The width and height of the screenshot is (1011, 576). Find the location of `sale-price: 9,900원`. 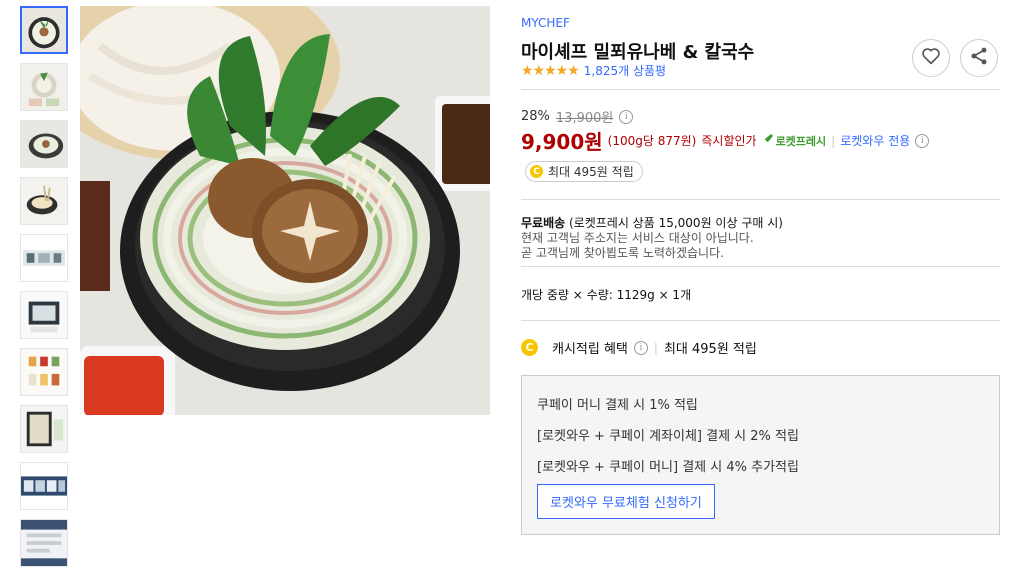

sale-price: 9,900원 is located at coordinates (562, 142).